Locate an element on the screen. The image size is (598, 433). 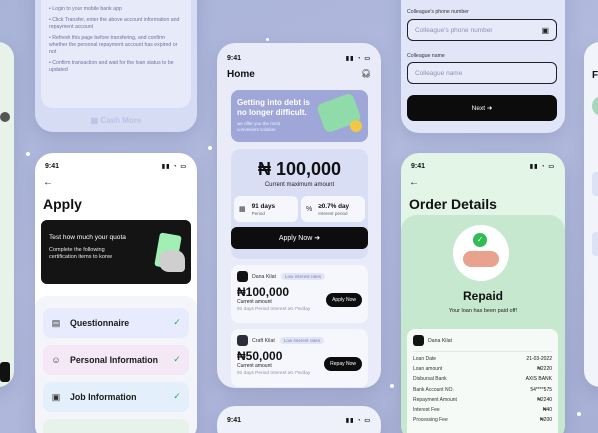
detail-key: Loan amount is located at coordinates (428, 369).